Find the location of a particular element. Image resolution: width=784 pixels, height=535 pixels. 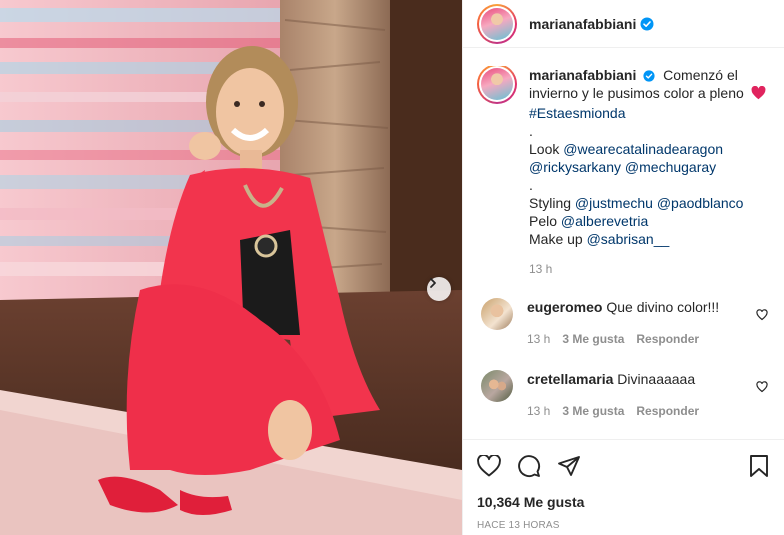

comment-text: Que divino color!!! is located at coordinates (663, 307).